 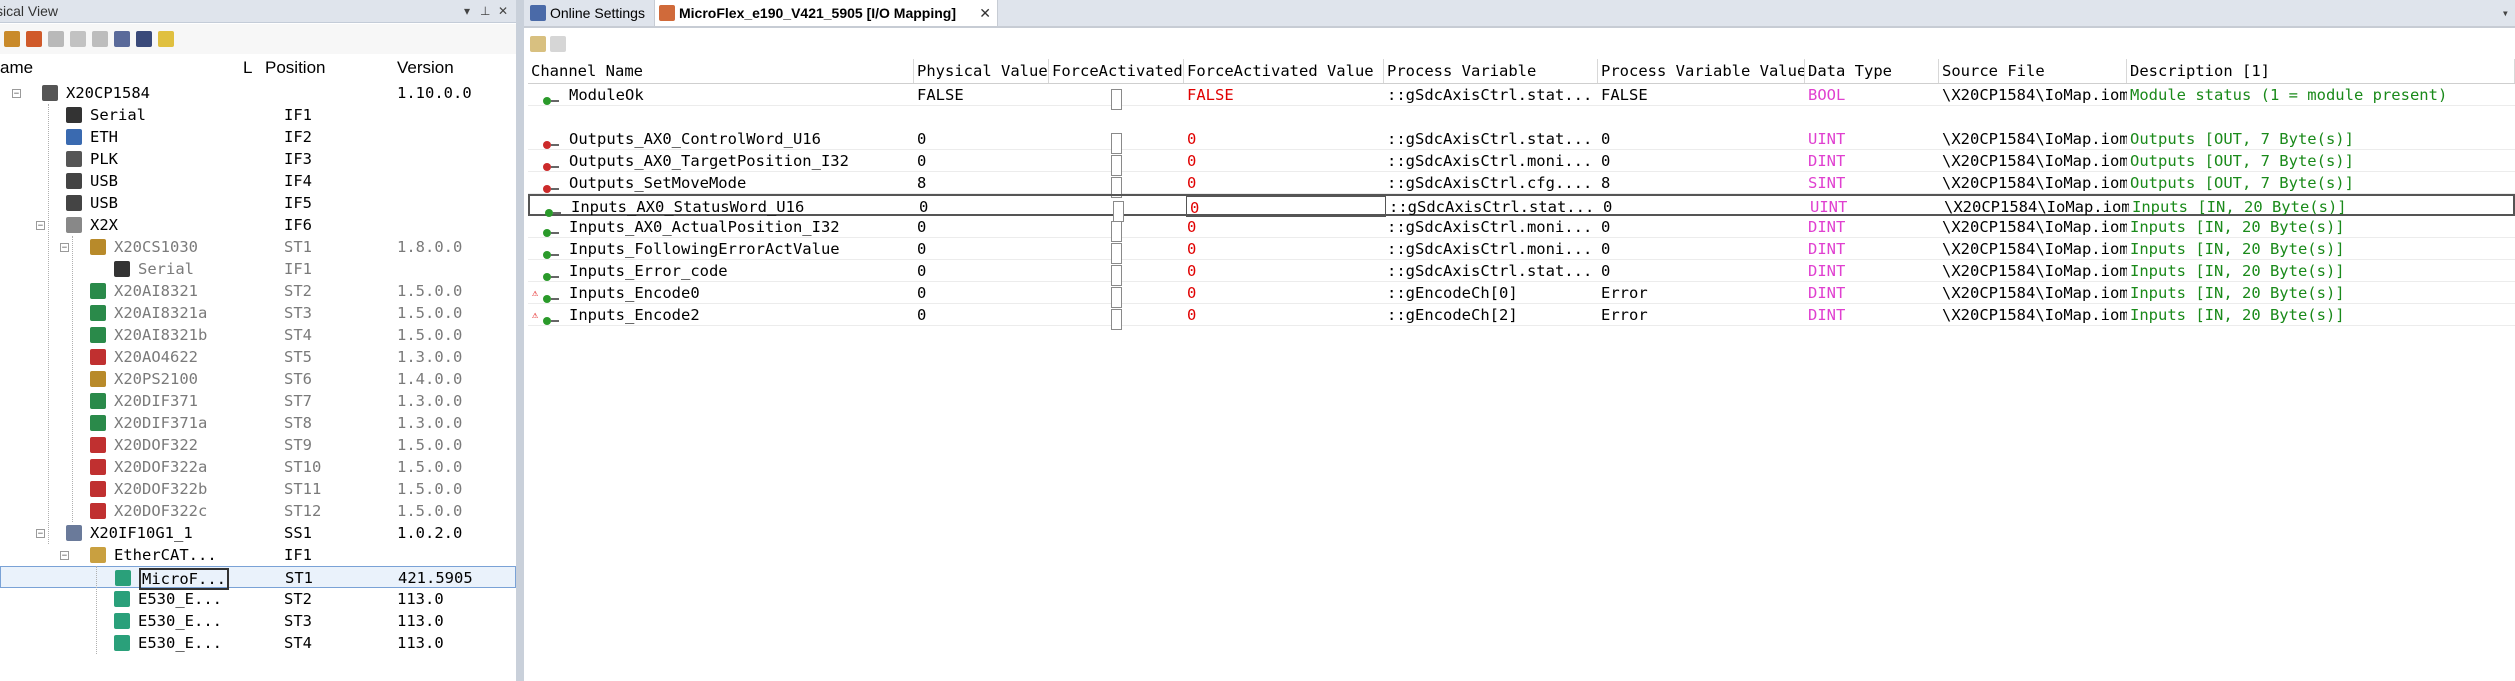 I want to click on tree-node: PLK IF3, so click(x=258, y=159).